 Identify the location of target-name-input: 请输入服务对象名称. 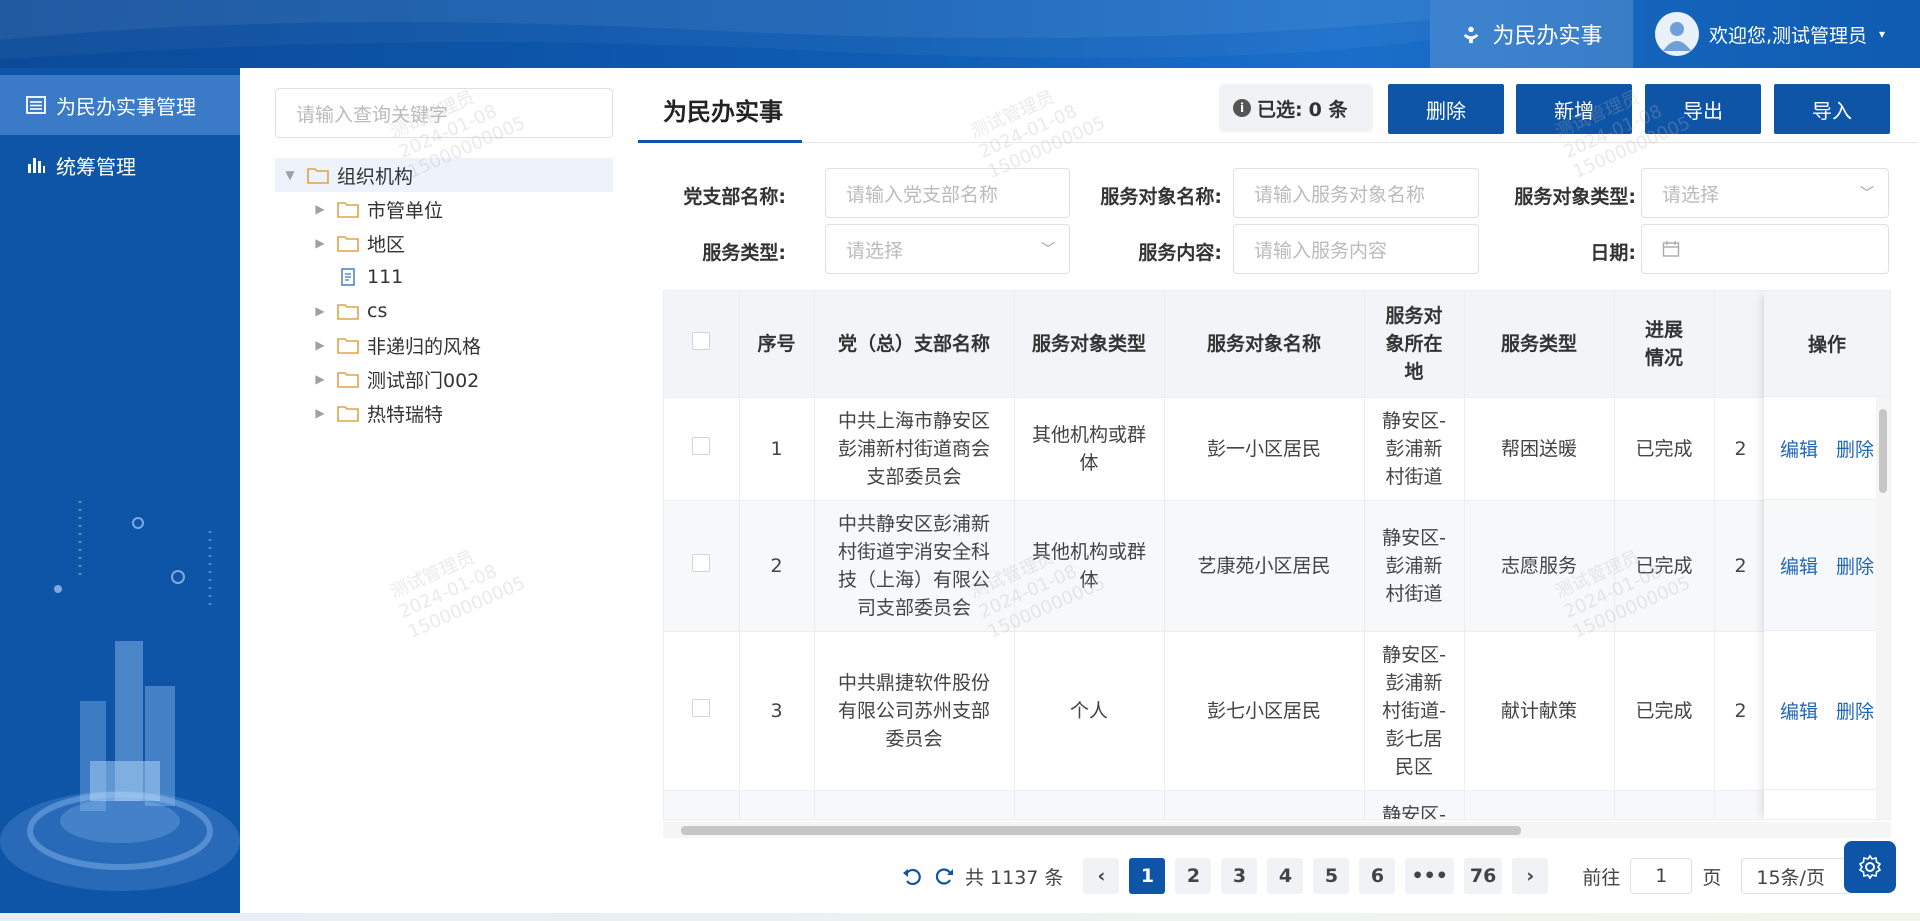
(1356, 193).